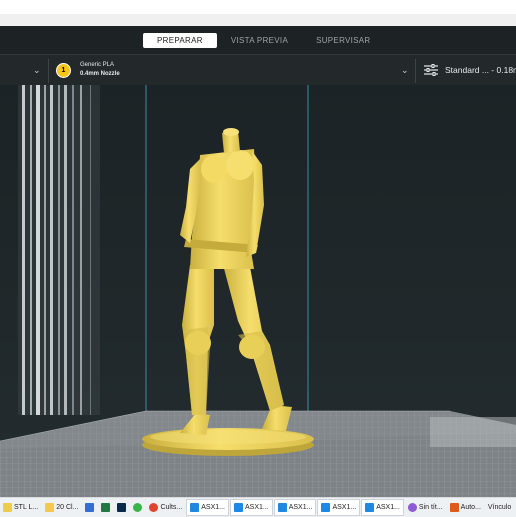 Image resolution: width=516 pixels, height=517 pixels. What do you see at coordinates (480, 70) in the screenshot?
I see `print-profile-label: Standard ... - 0.18m` at bounding box center [480, 70].